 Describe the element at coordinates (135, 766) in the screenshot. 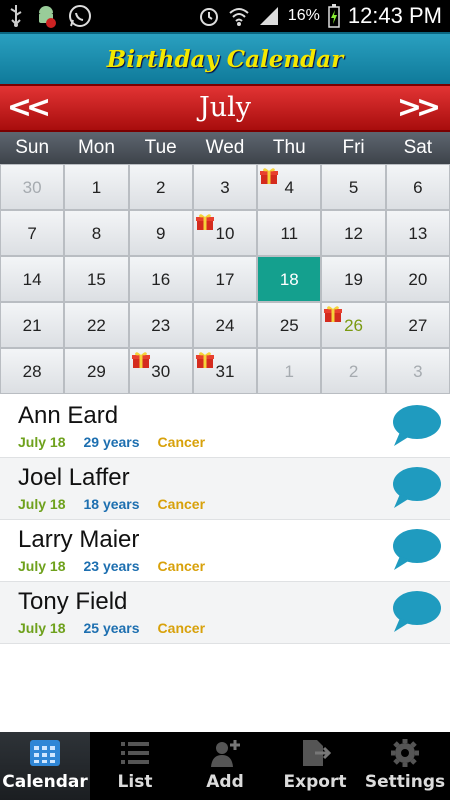

I see `tab-list: List` at that location.